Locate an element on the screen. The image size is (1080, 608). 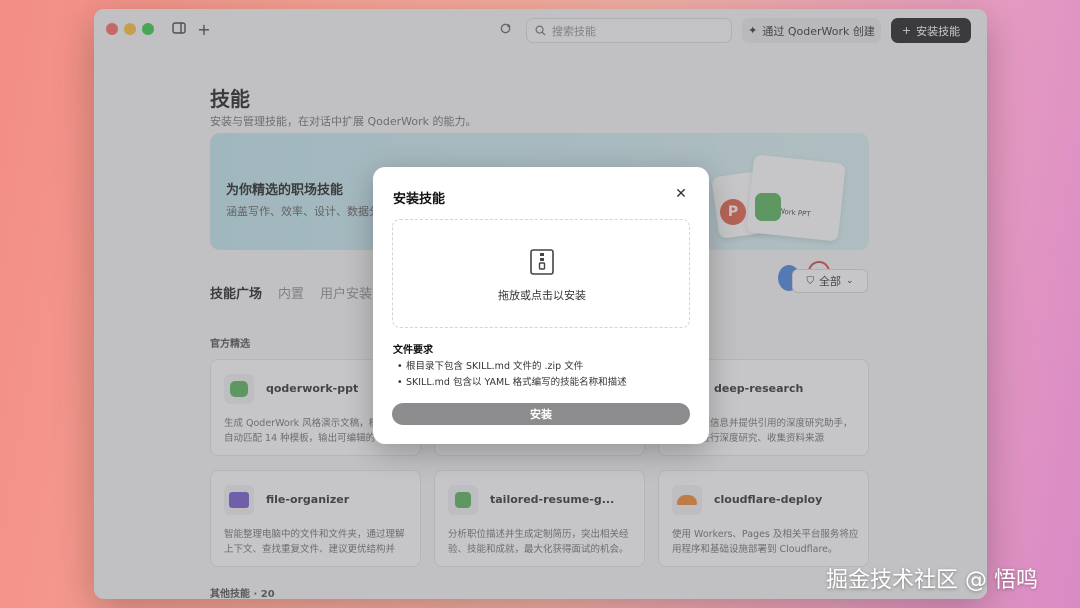
file-dropzone: 拖放或点击以安装 is located at coordinates (541, 273).